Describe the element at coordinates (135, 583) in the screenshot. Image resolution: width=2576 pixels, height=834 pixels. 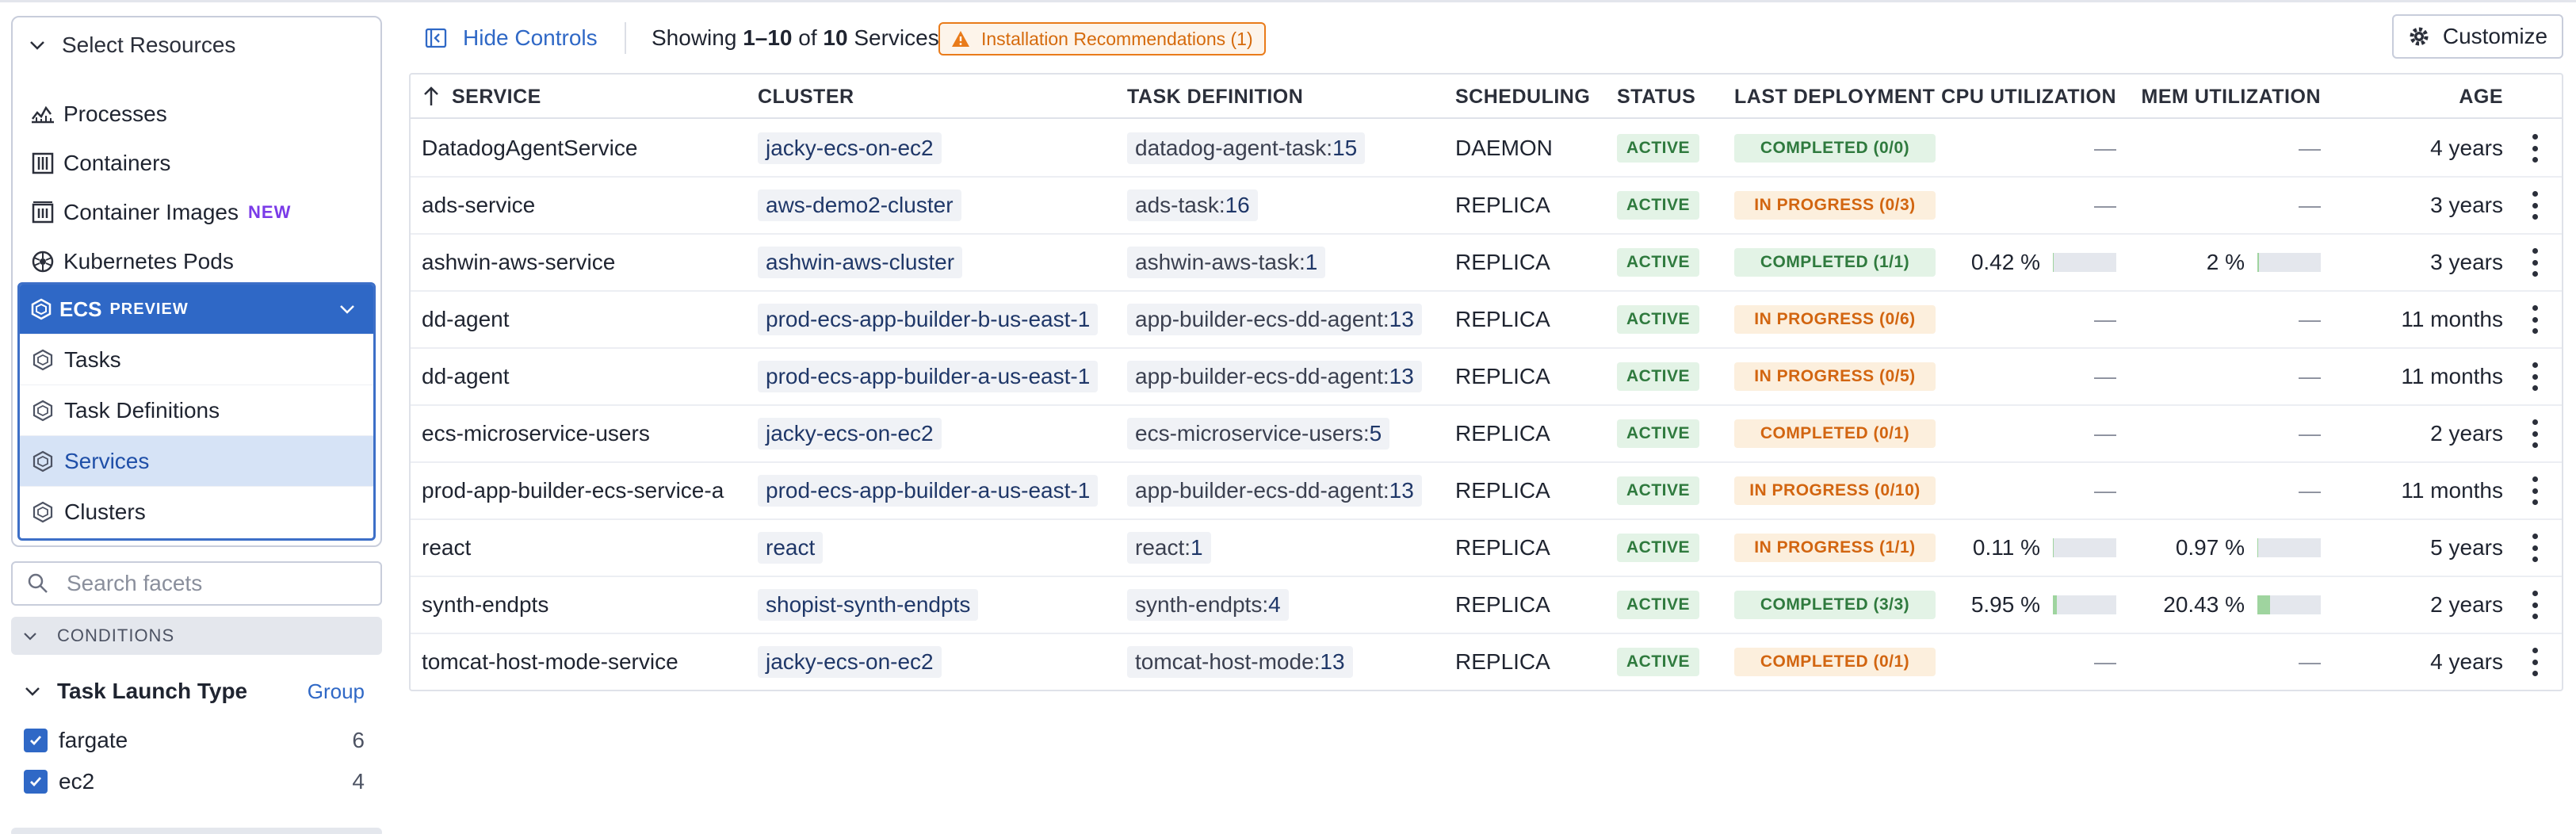
I see `search-facets-placeholder: Search facets` at that location.